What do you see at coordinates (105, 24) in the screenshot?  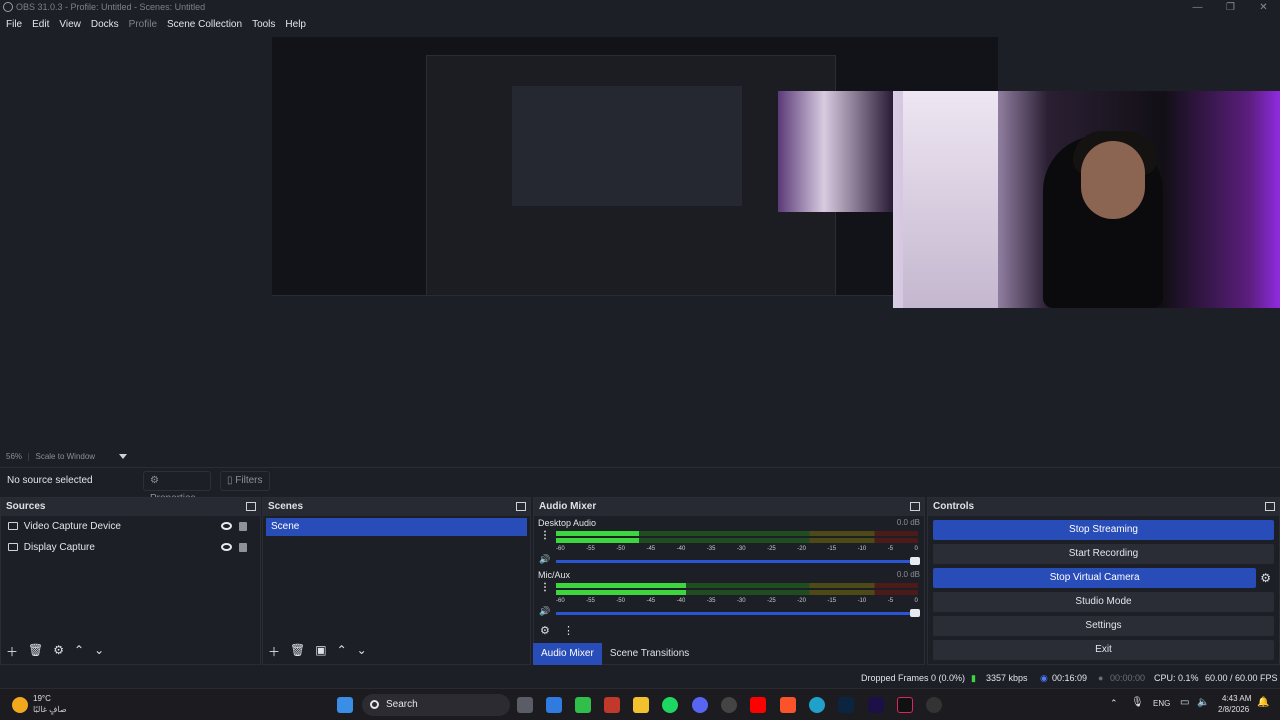 I see `menu-docks: Docks` at bounding box center [105, 24].